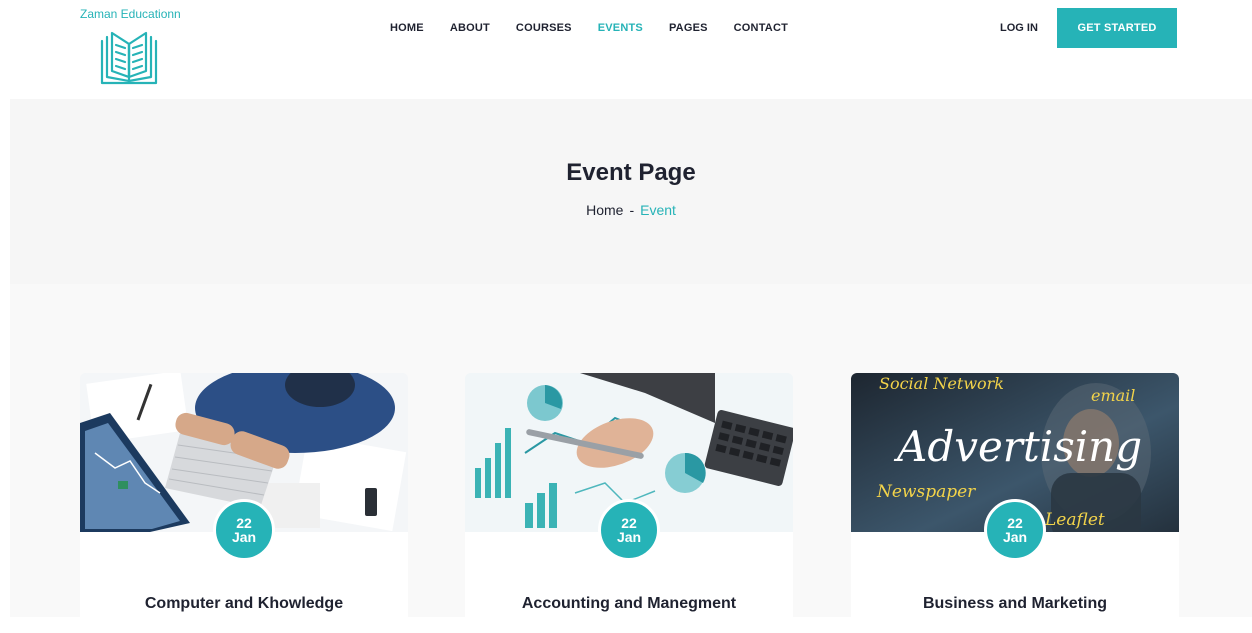 The height and width of the screenshot is (633, 1252). I want to click on login-link: LOG IN, so click(1019, 28).